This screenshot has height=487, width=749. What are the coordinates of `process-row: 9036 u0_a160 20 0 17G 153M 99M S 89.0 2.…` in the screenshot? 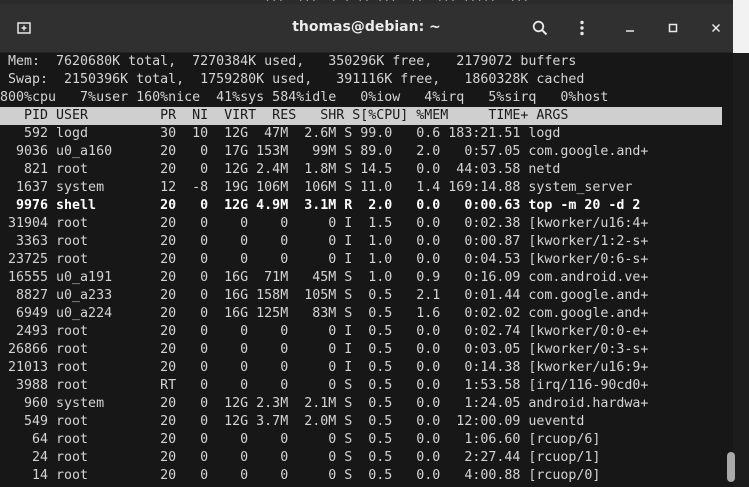 It's located at (324, 151).